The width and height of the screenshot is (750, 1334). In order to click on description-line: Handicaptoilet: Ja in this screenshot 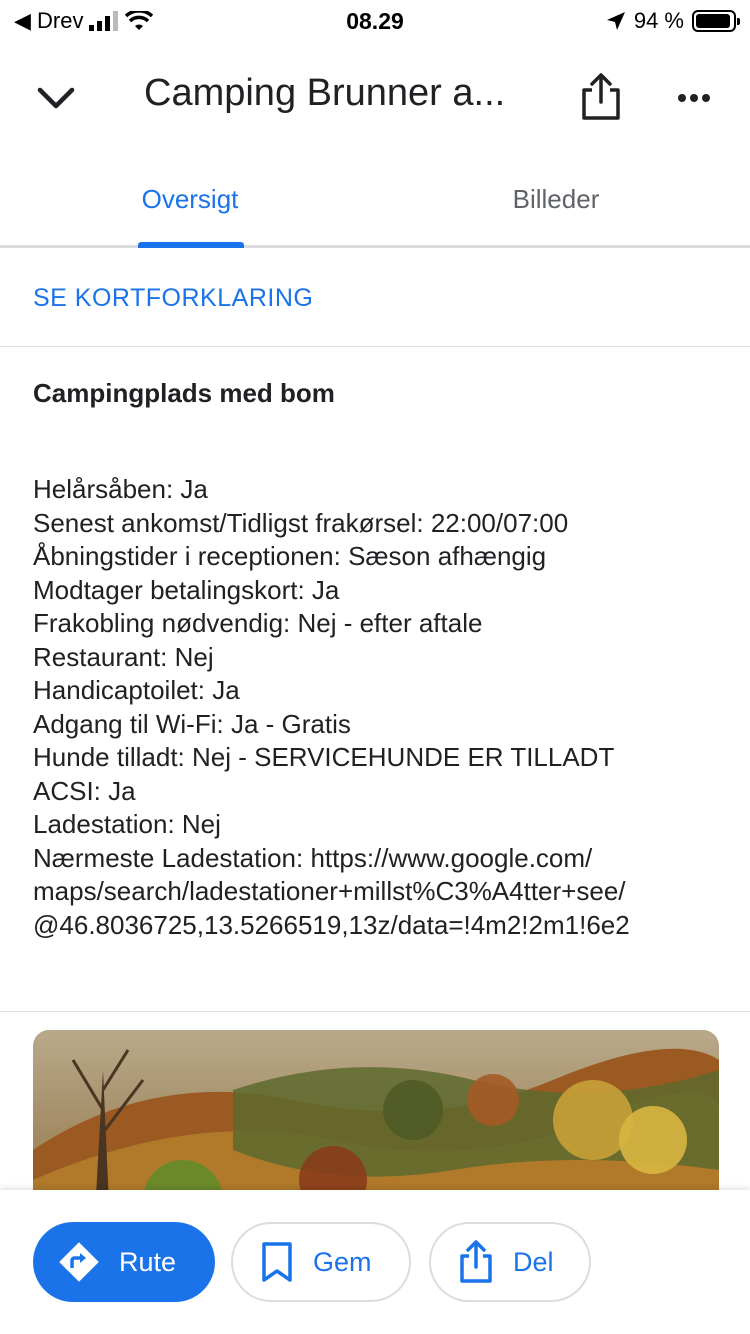, I will do `click(136, 690)`.